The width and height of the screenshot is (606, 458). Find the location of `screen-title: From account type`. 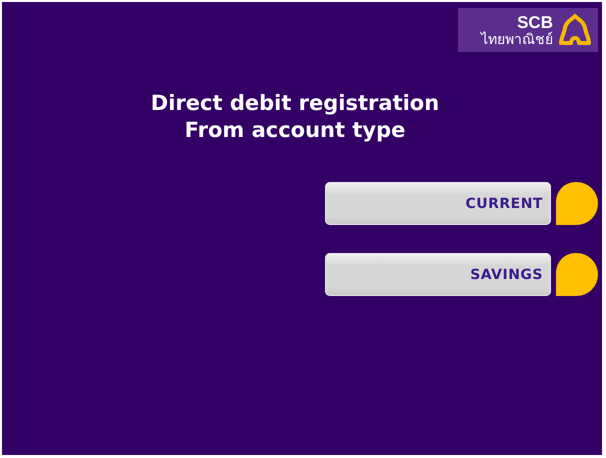

screen-title: From account type is located at coordinates (295, 130).